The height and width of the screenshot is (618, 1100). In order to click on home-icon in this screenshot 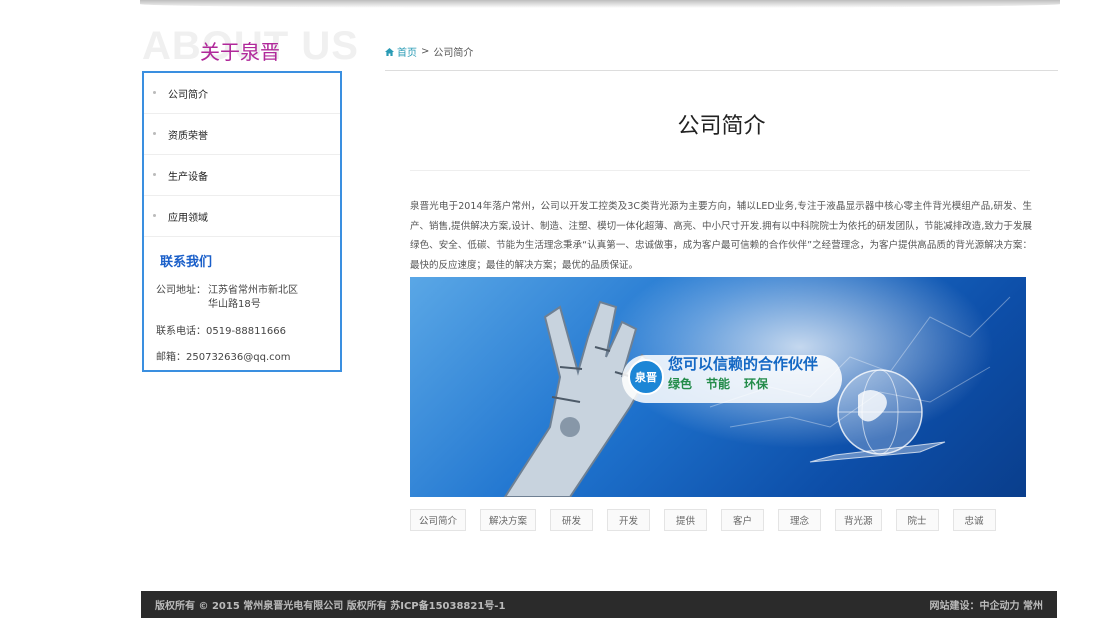, I will do `click(389, 51)`.